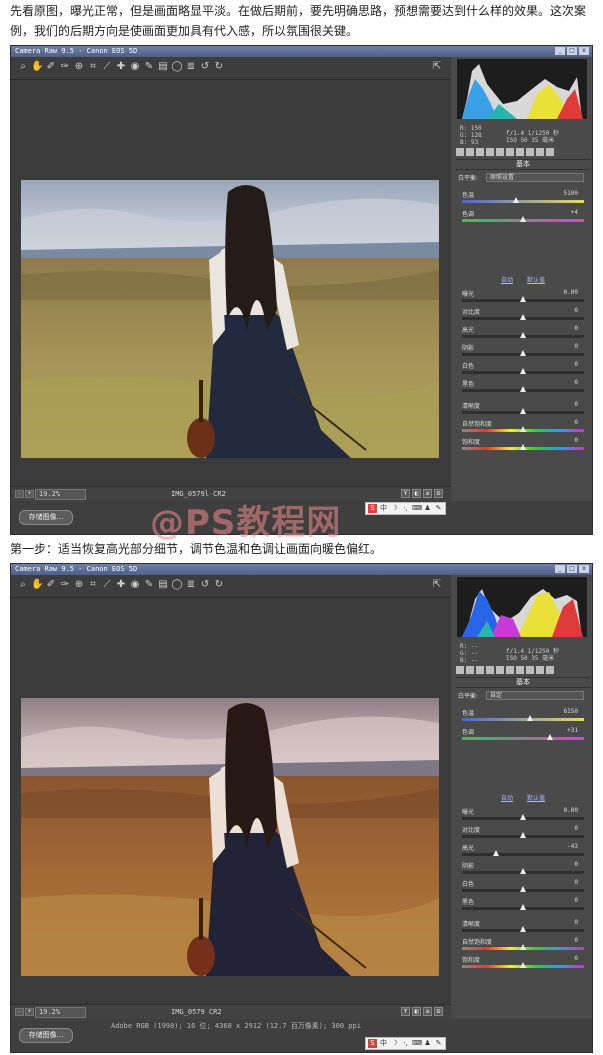  I want to click on zoom-icon: ⌕, so click(23, 67).